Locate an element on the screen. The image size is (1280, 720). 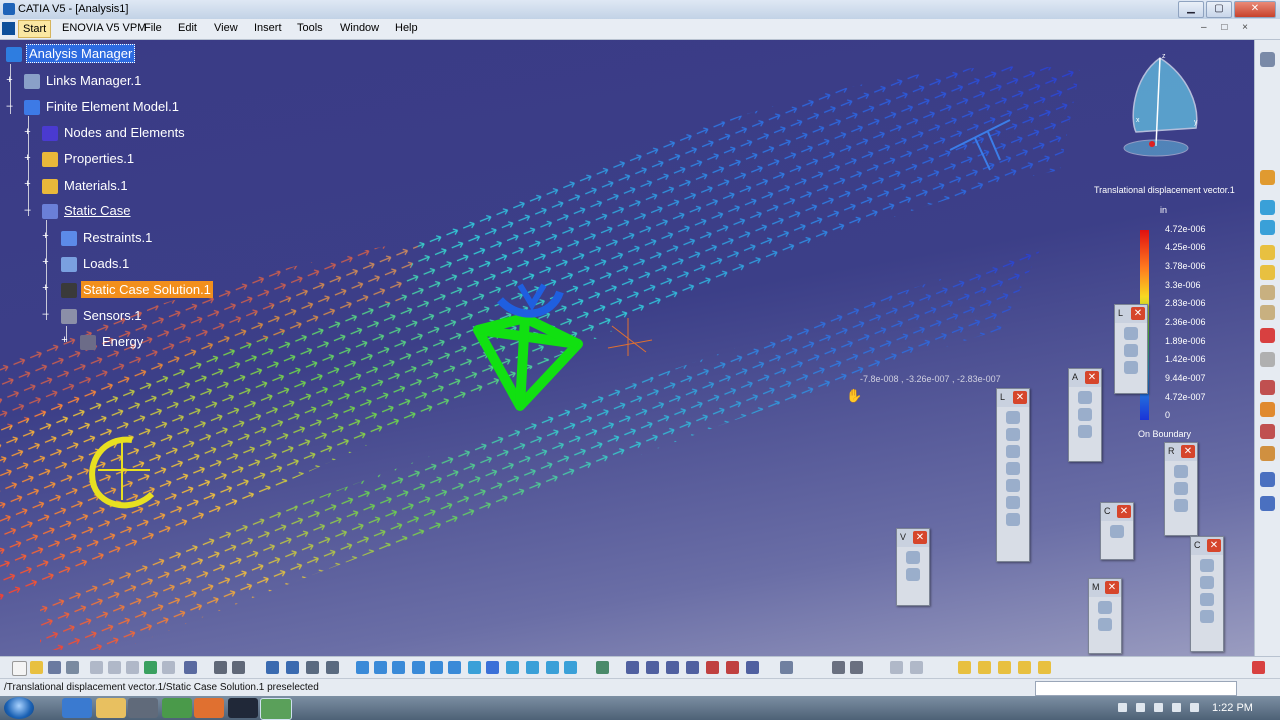
floating-toolbar: R ✕ is located at coordinates (1181, 489).